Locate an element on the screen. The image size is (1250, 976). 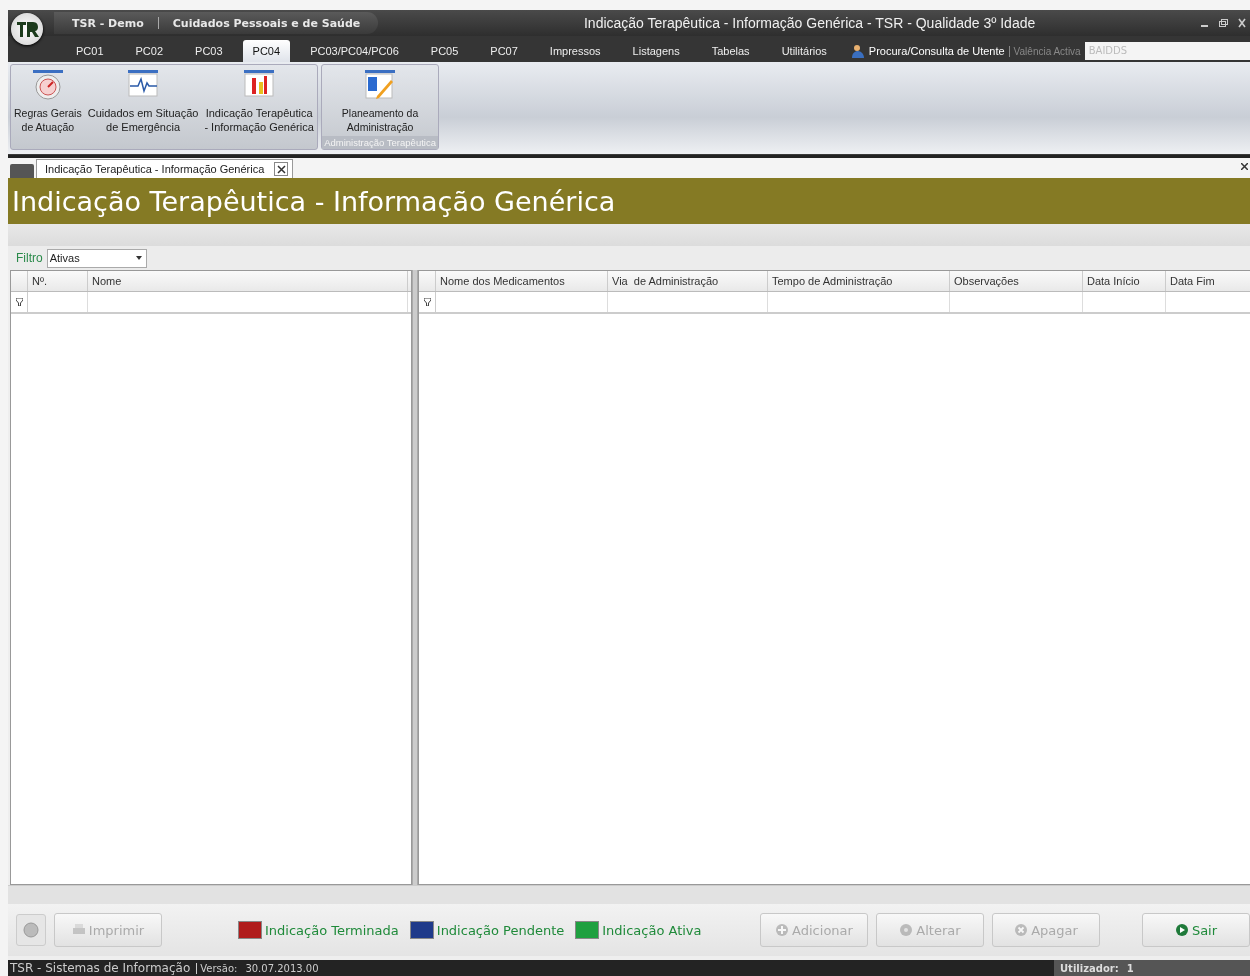
exit-icon is located at coordinates (1181, 930).